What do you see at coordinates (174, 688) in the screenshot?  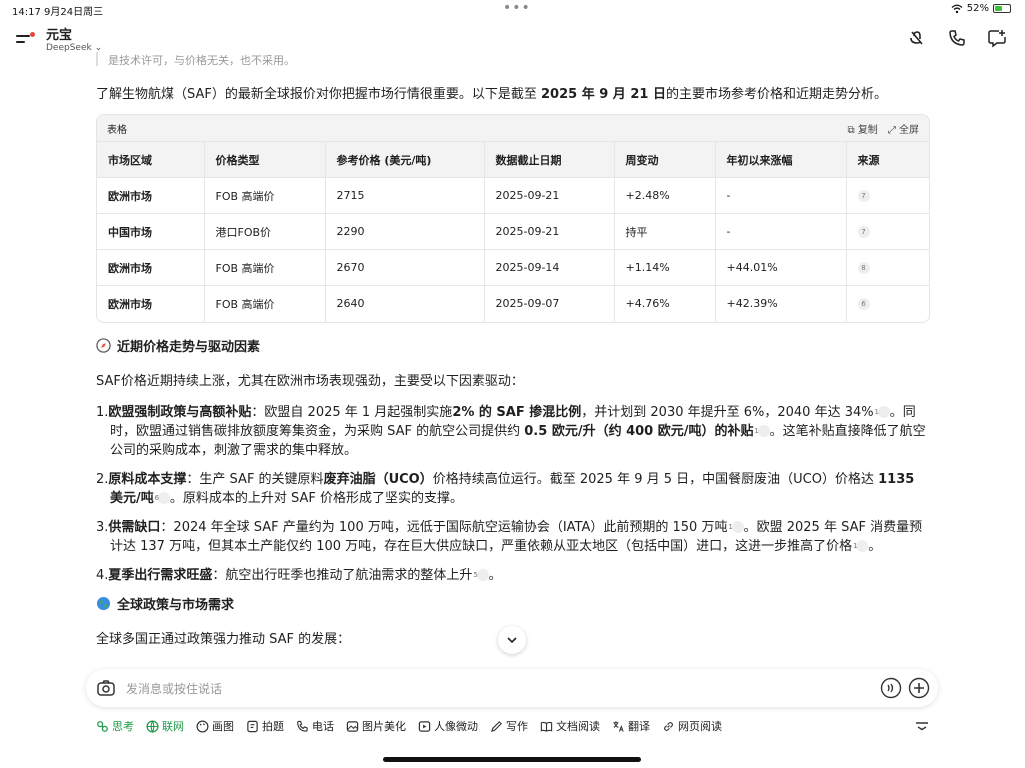 I see `message-input: 发消息或按住说话` at bounding box center [174, 688].